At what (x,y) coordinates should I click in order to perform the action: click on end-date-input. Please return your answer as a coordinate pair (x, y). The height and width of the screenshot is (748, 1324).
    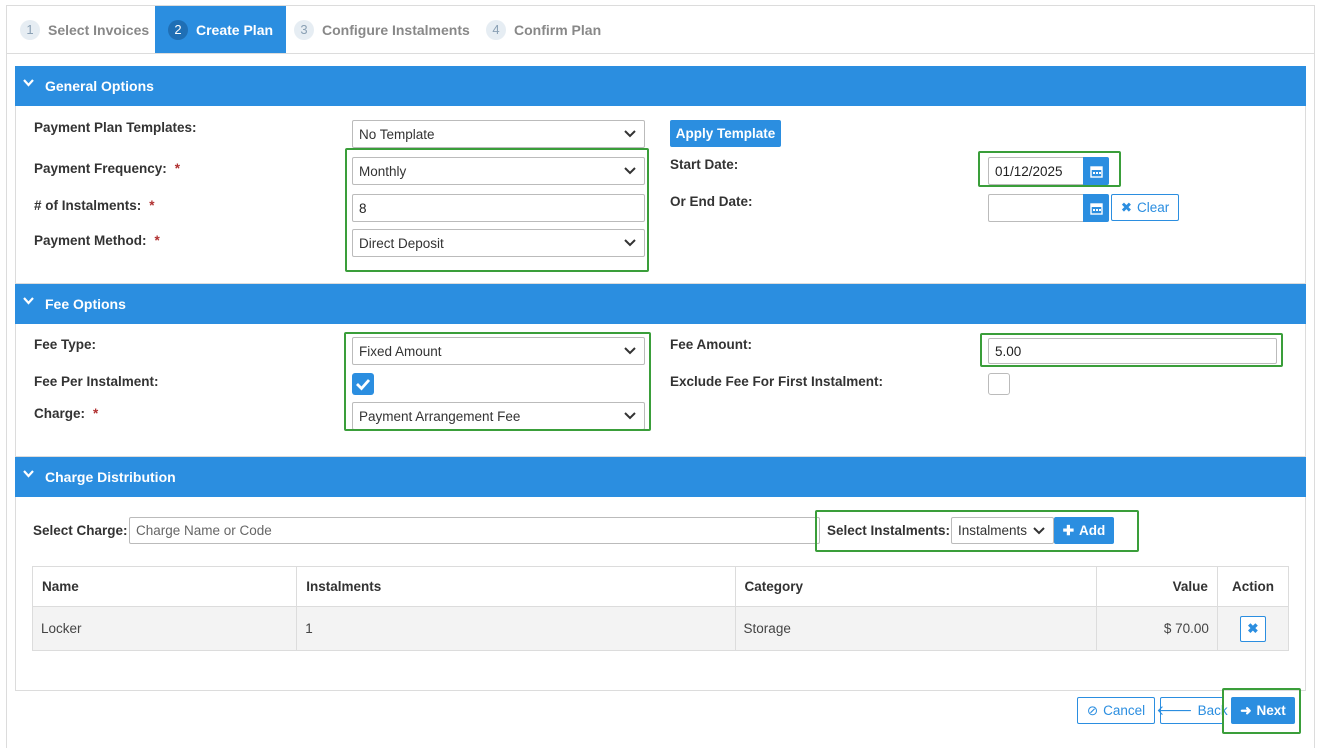
    Looking at the image, I should click on (1036, 208).